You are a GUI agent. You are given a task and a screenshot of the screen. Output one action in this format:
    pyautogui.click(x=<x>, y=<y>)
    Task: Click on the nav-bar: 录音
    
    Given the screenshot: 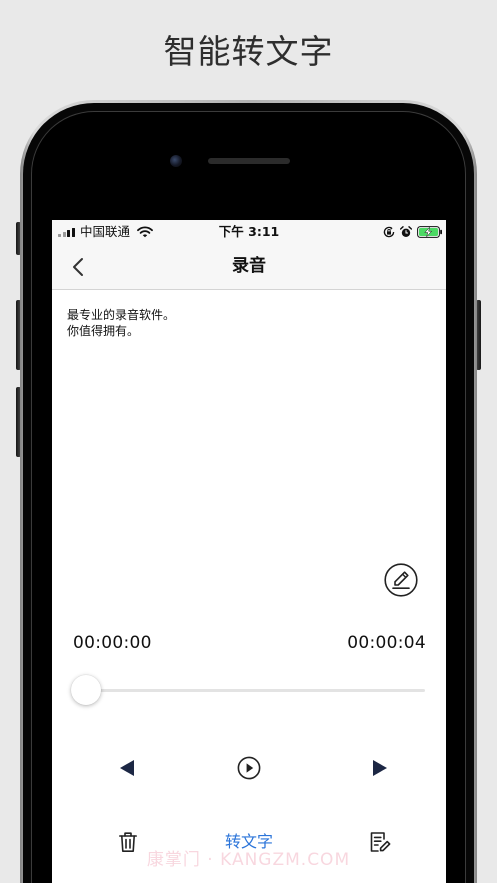 What is the action you would take?
    pyautogui.click(x=249, y=267)
    